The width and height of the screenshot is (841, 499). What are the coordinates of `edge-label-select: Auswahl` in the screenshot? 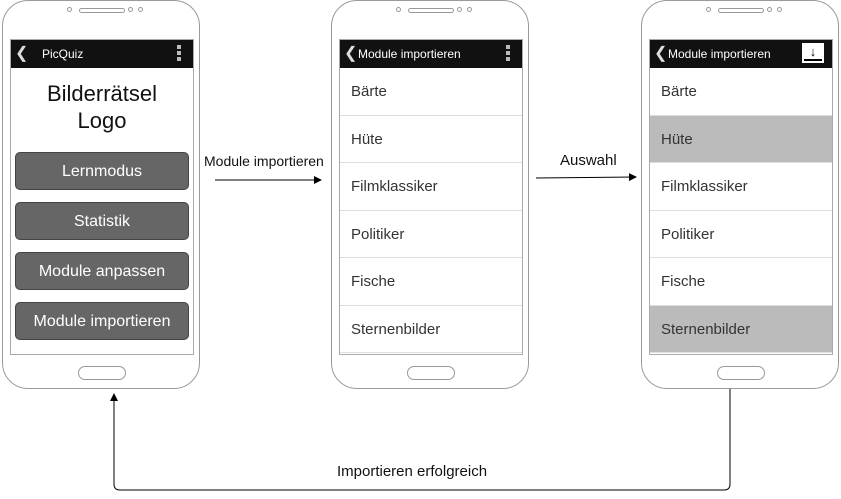 It's located at (588, 160).